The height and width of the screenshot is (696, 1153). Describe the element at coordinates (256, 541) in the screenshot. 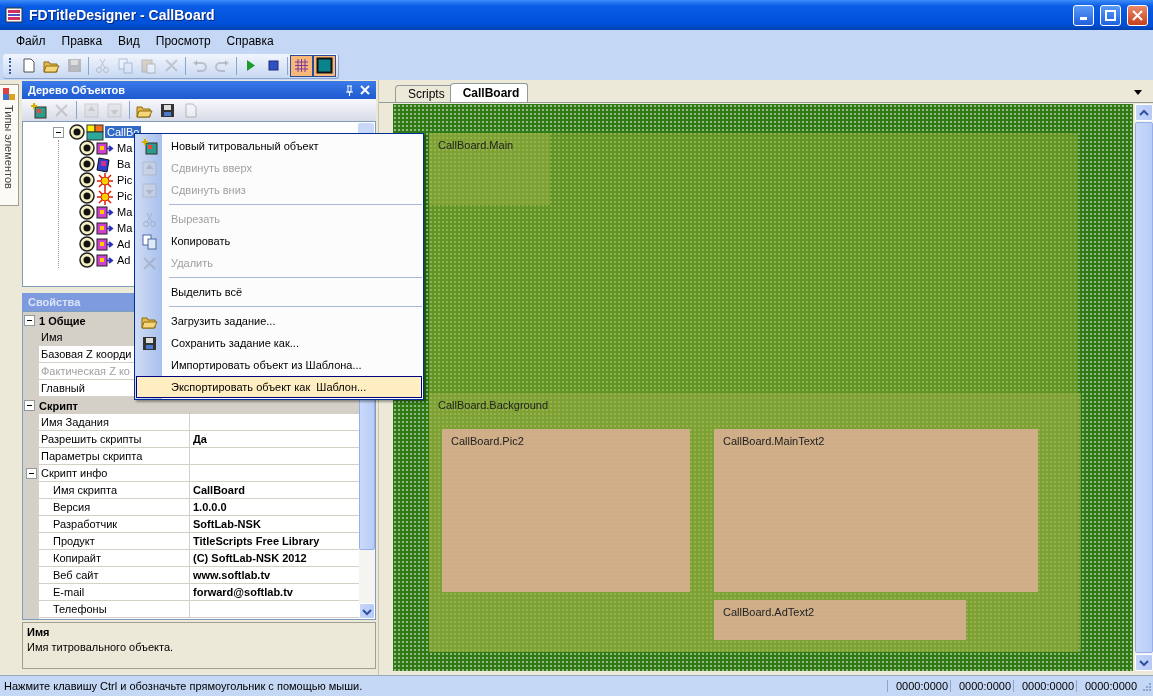

I see `property-value: TitleScripts Free Library` at that location.